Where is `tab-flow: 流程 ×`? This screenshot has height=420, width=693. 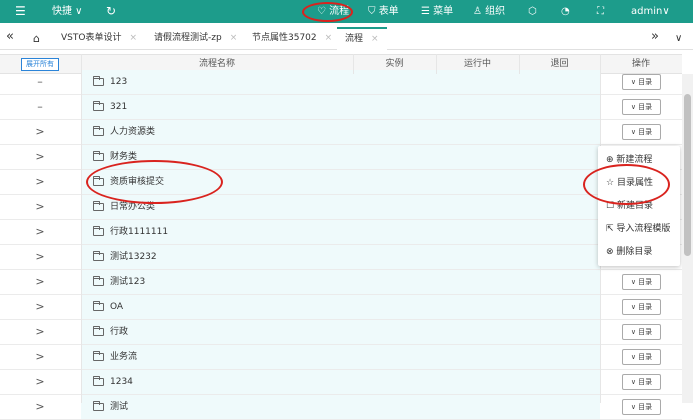 tab-flow: 流程 × is located at coordinates (362, 38).